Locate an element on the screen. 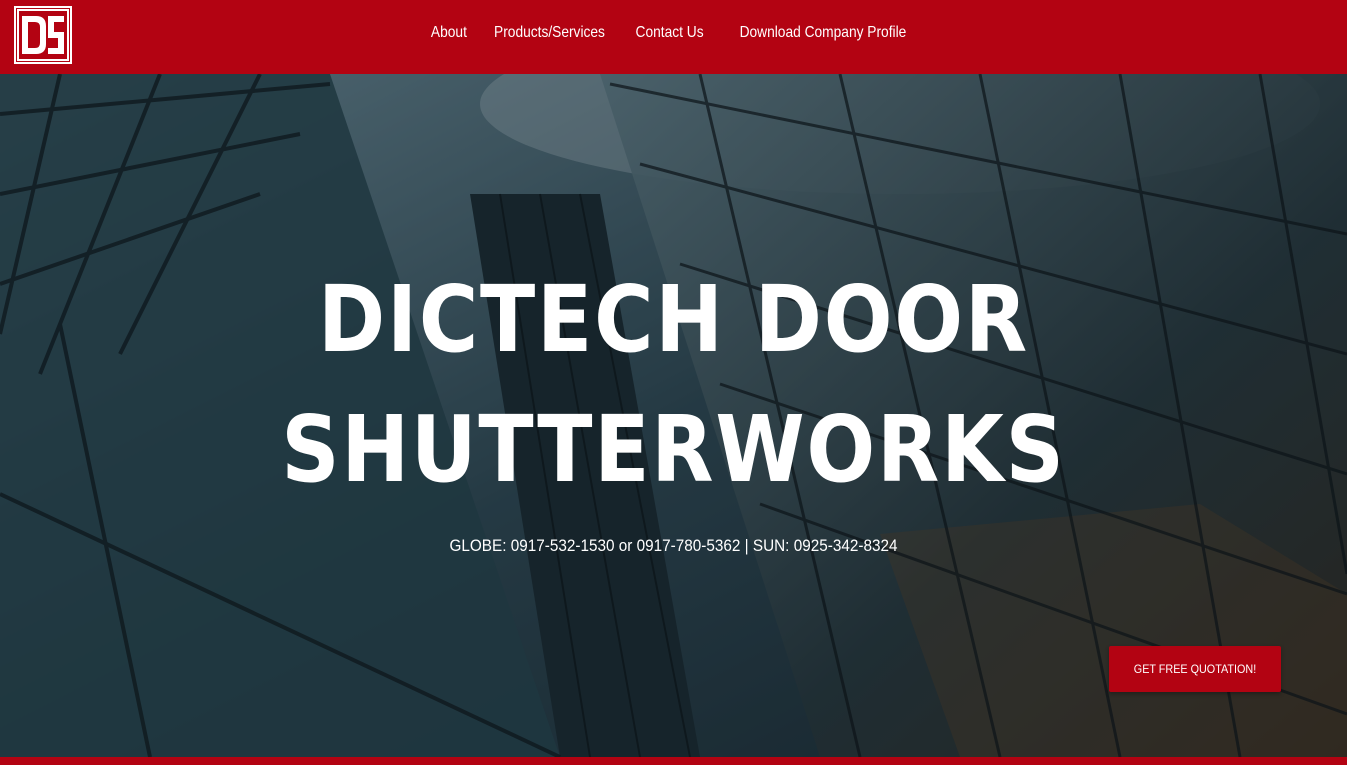  get-free-quotation-label: GET FREE QUOTATION! is located at coordinates (1195, 669).